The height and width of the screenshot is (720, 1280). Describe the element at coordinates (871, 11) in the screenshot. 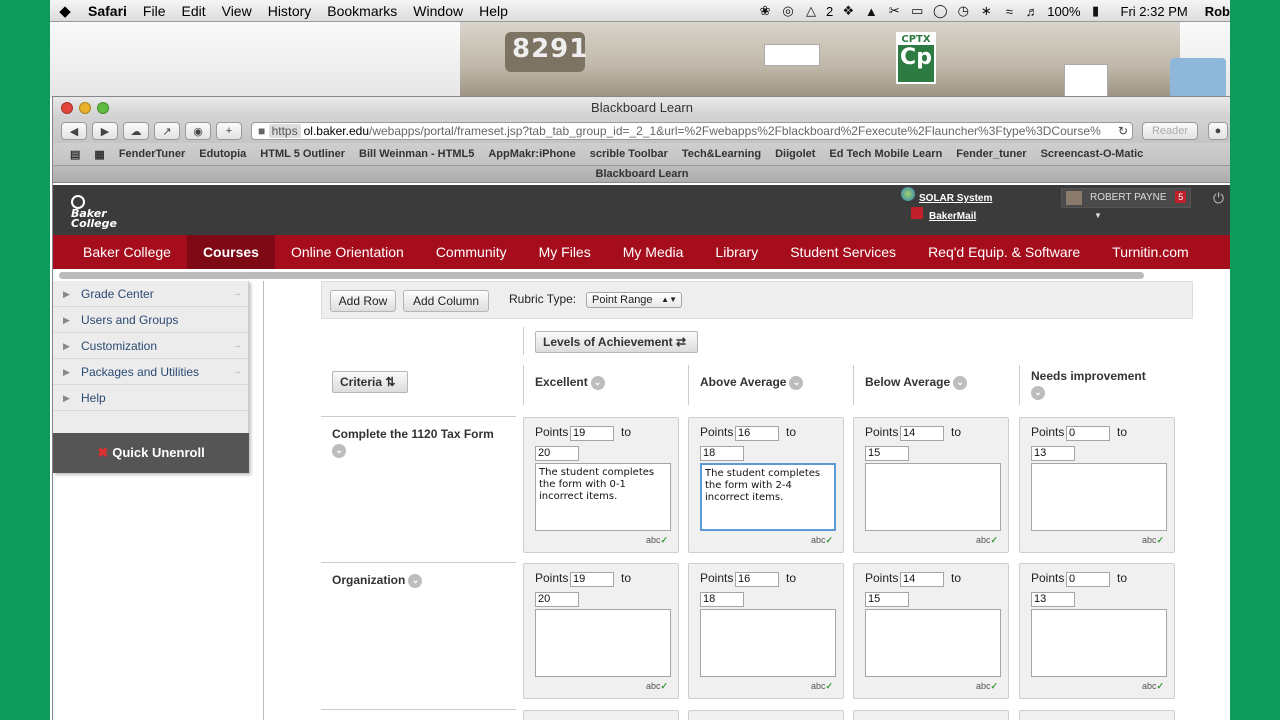

I see `drive-icon: ▲` at that location.